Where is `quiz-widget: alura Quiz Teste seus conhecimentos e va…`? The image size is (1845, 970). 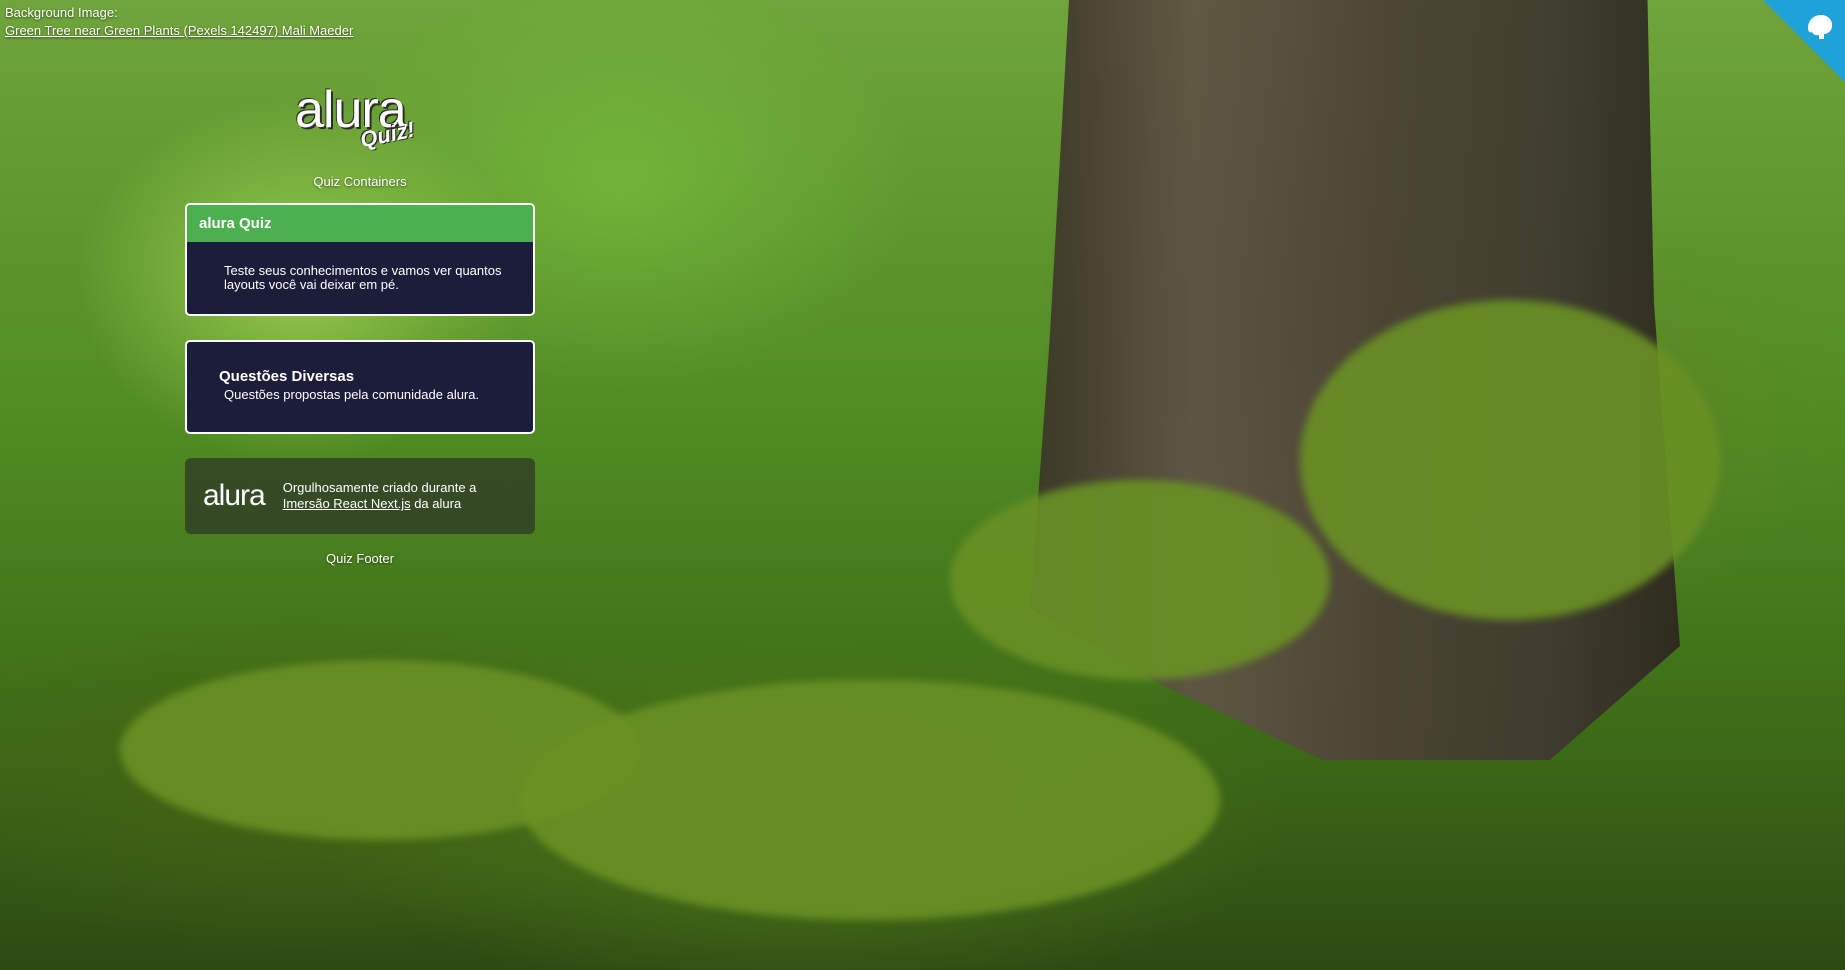 quiz-widget: alura Quiz Teste seus conhecimentos e va… is located at coordinates (360, 259).